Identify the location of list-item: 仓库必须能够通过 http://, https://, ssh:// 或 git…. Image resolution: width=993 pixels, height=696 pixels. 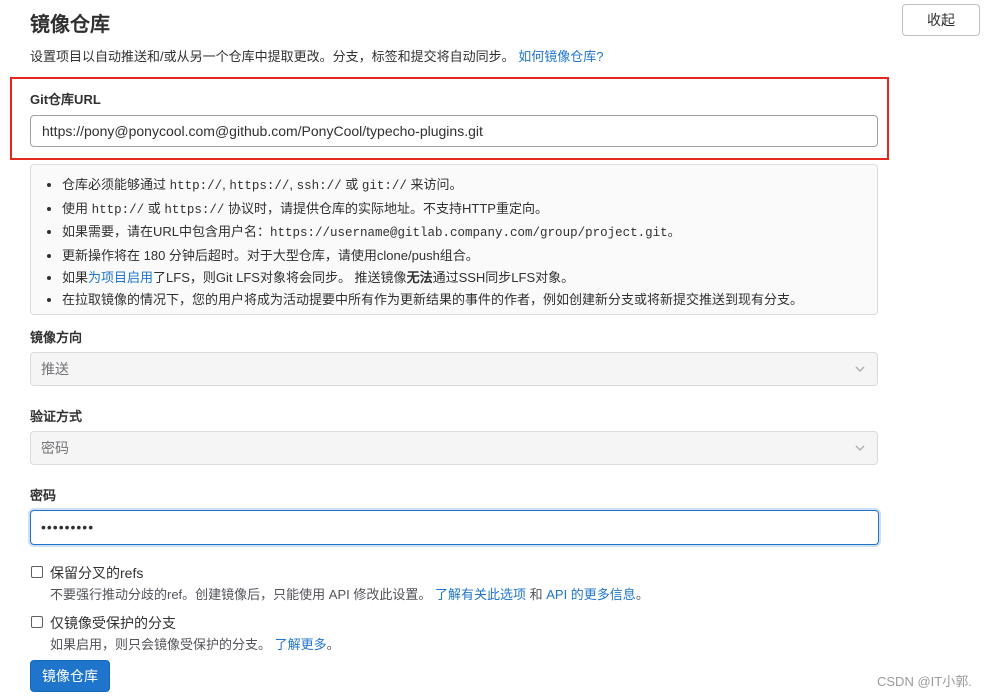
(469, 186).